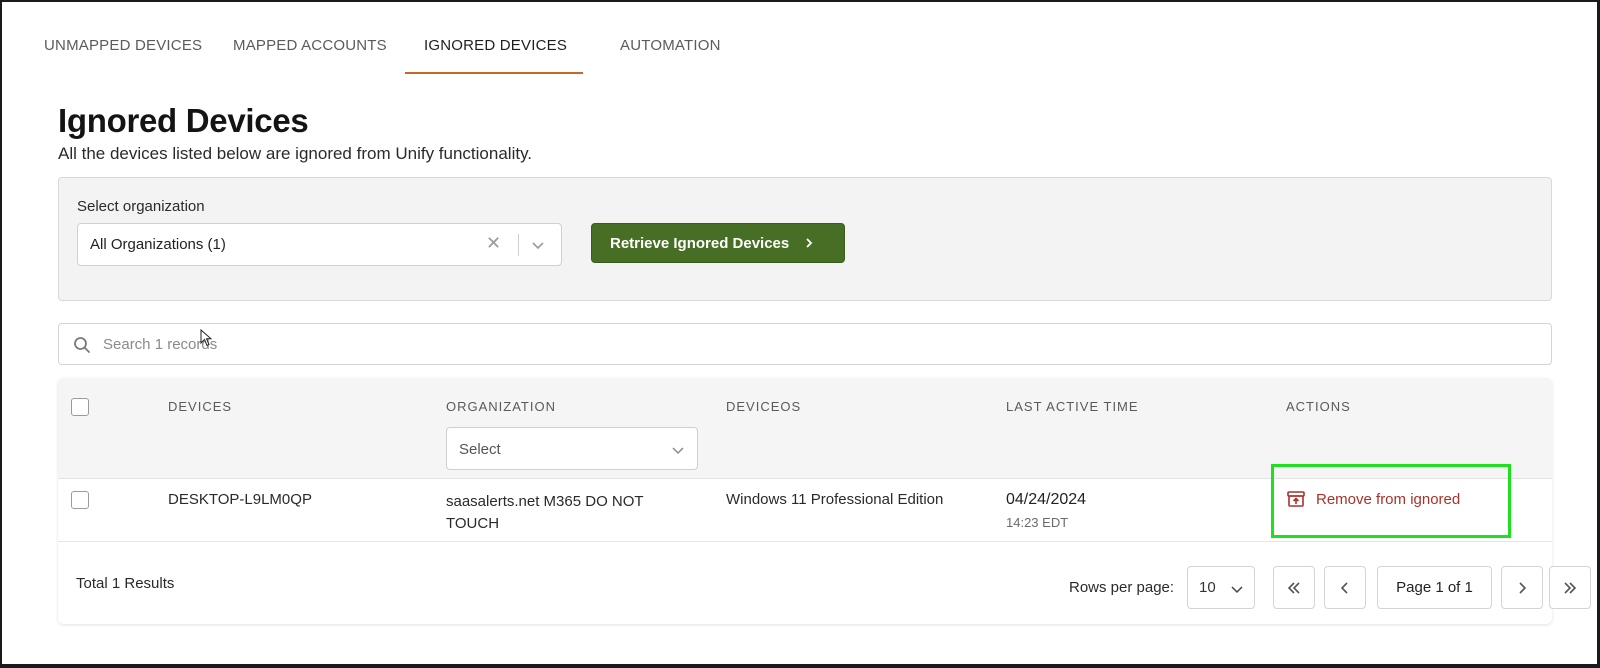 The height and width of the screenshot is (668, 1600). I want to click on retrieve-ignored-devices-button: Retrieve Ignored Devices, so click(718, 243).